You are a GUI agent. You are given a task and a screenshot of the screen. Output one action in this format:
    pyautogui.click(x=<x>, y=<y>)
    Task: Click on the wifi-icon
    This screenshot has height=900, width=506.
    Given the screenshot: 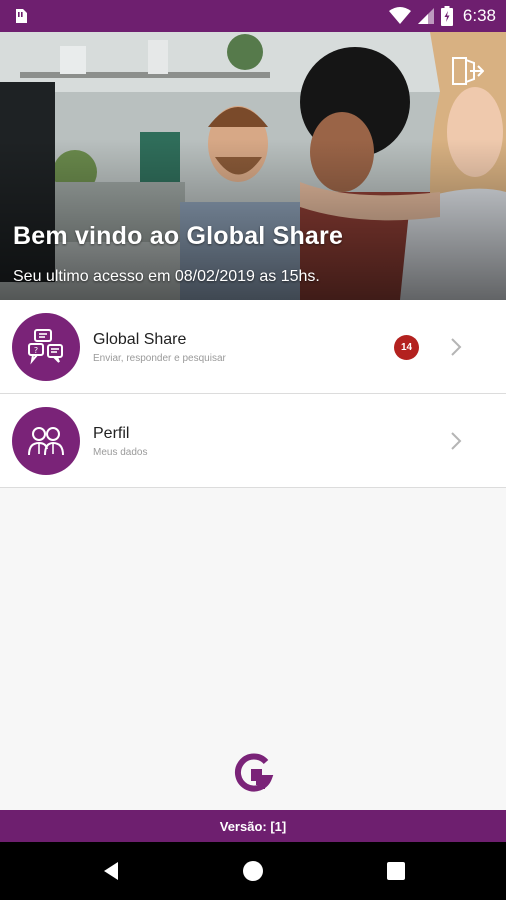 What is the action you would take?
    pyautogui.click(x=399, y=15)
    